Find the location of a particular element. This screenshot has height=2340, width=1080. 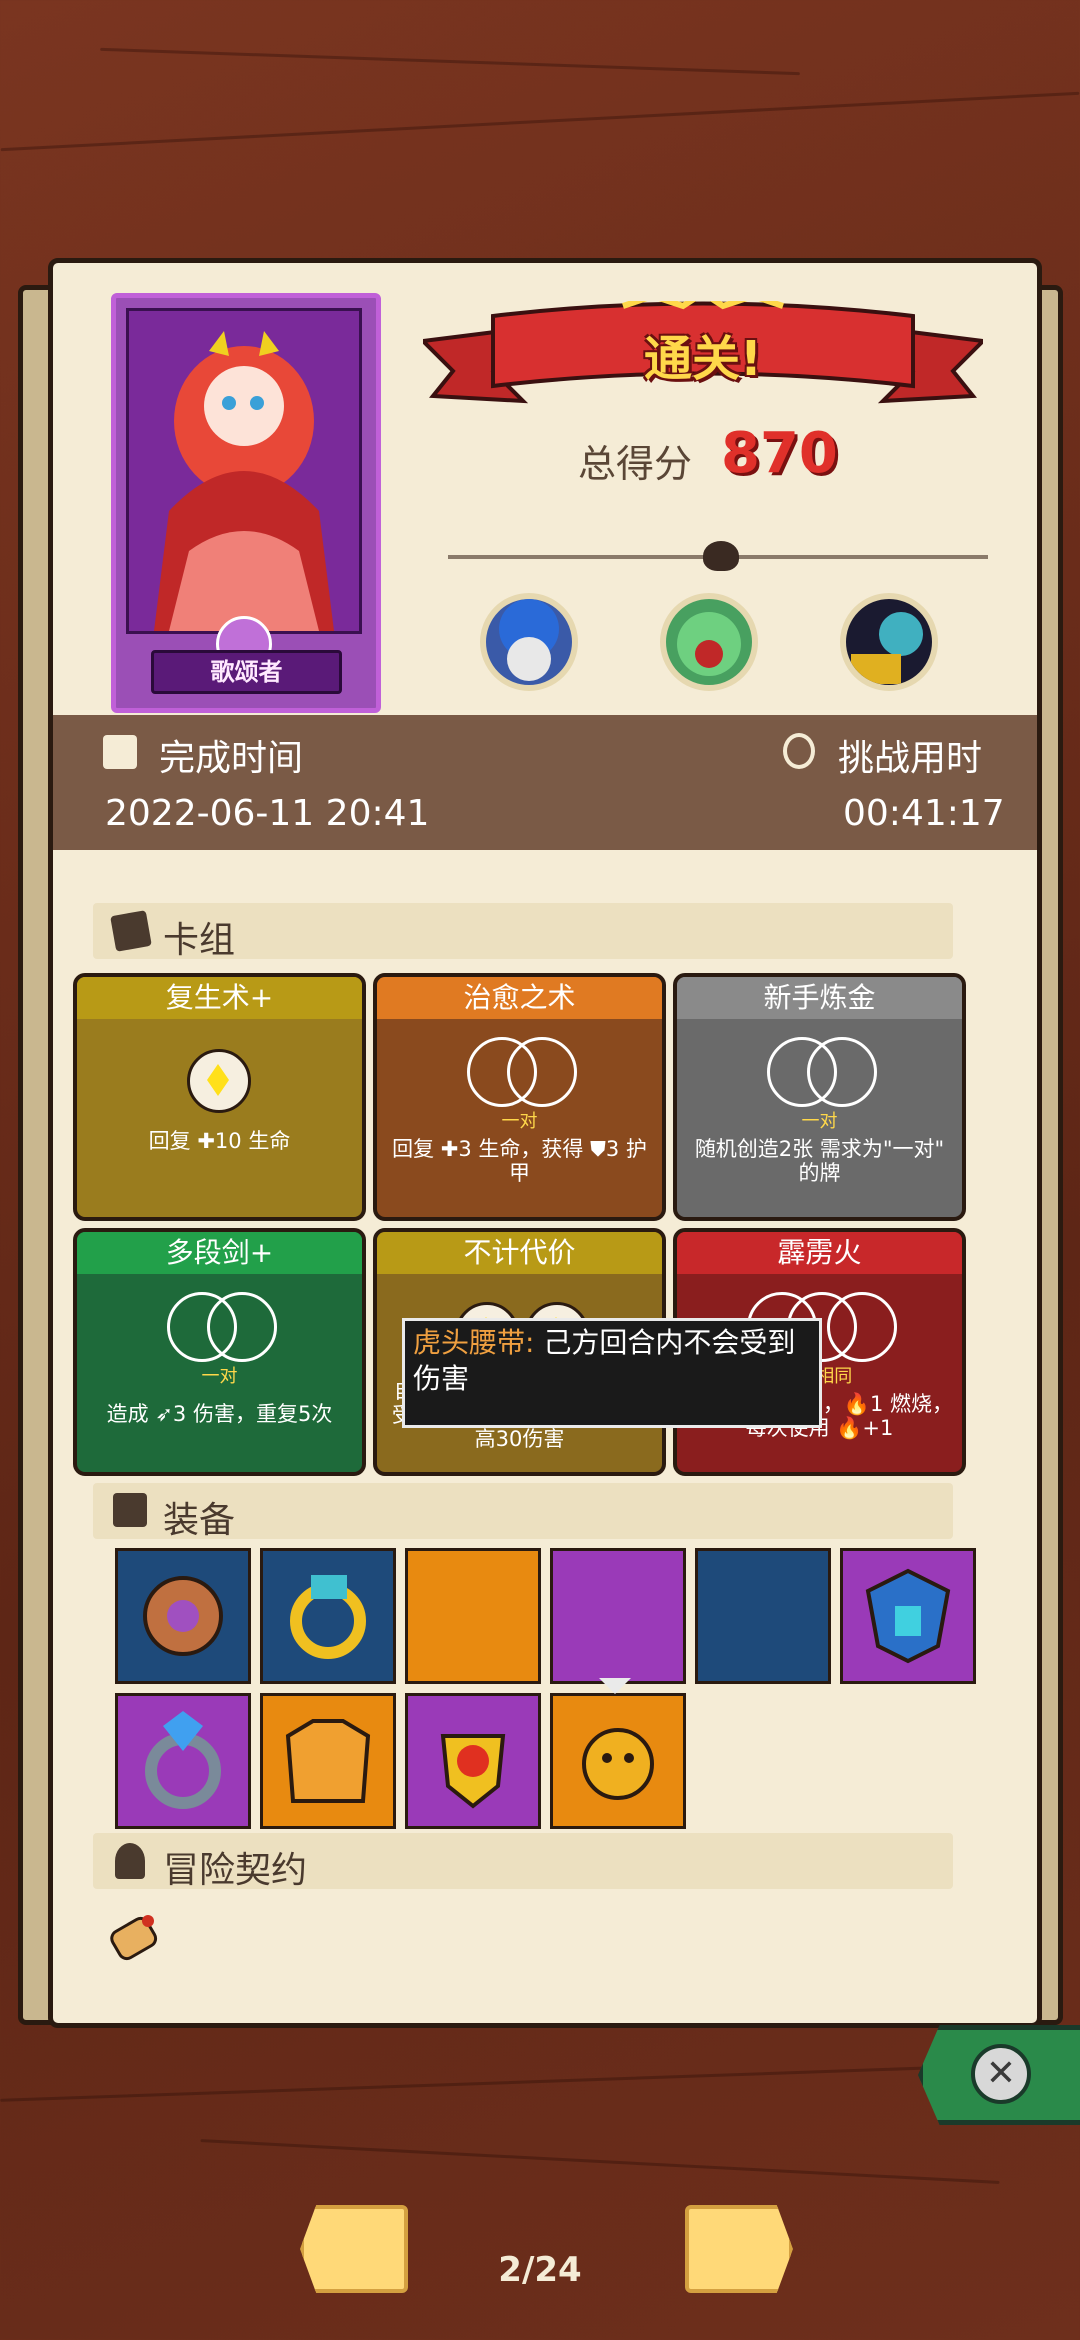

gem-slot-icon is located at coordinates (219, 1081).